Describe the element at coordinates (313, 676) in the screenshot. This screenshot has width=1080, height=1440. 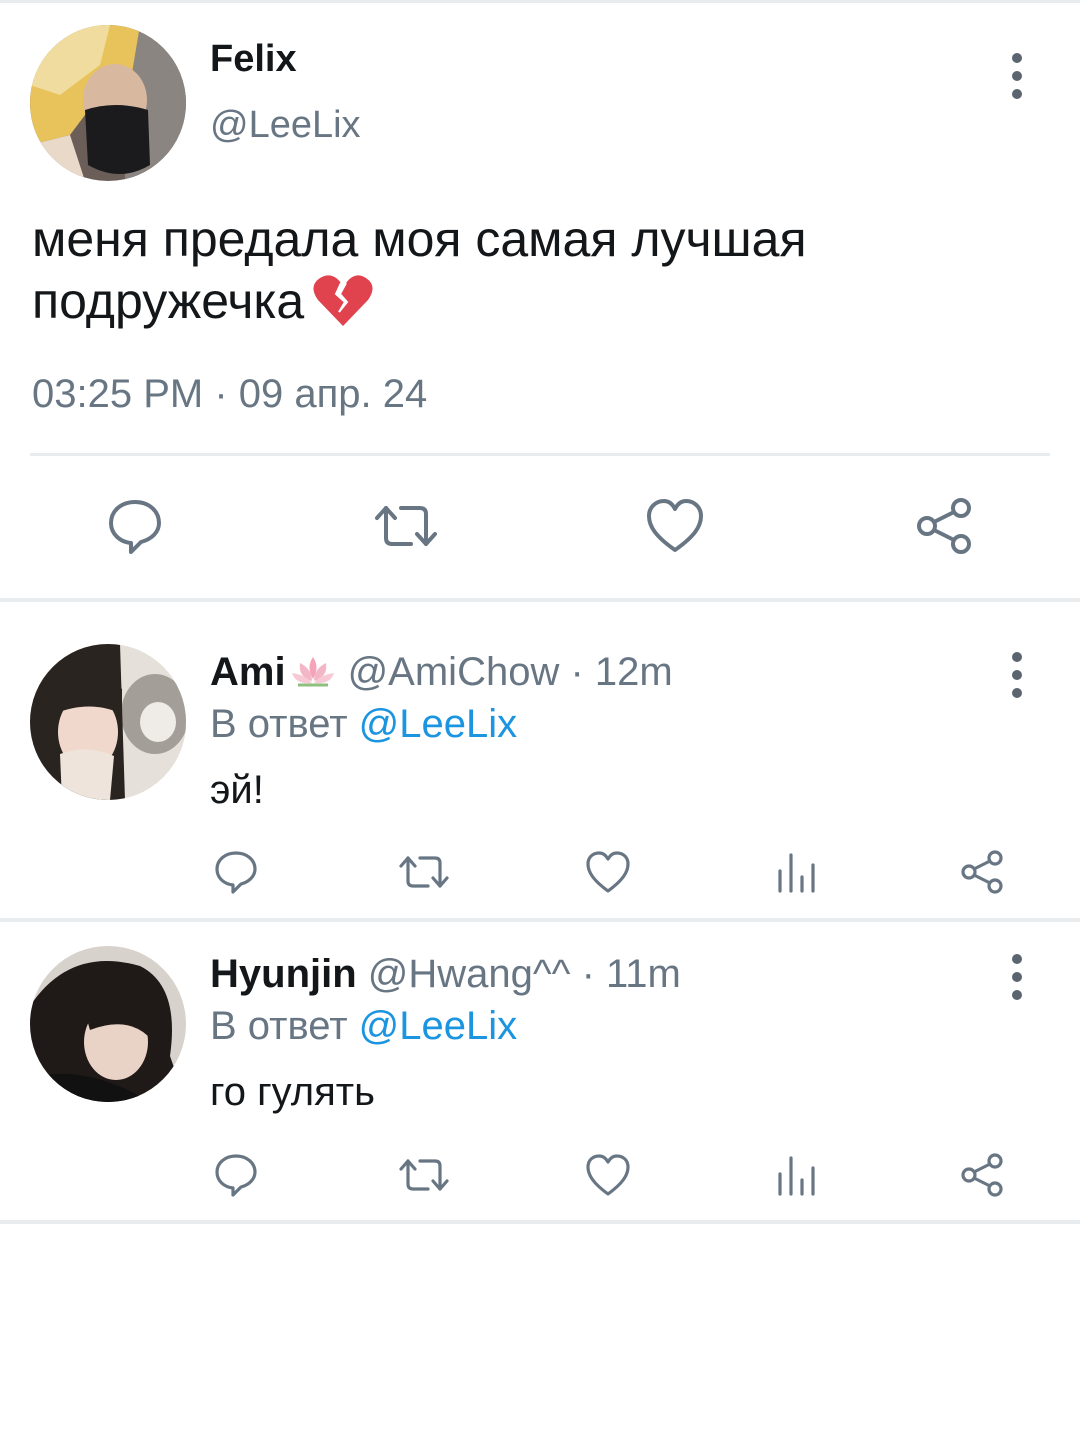
I see `lotus-emoji` at that location.